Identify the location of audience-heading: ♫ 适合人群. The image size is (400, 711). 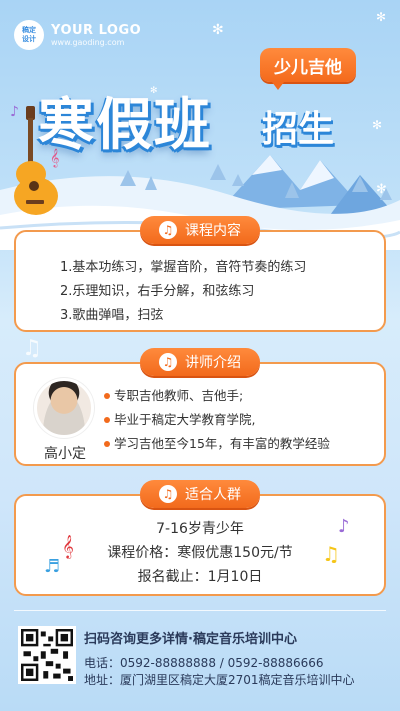
(200, 494).